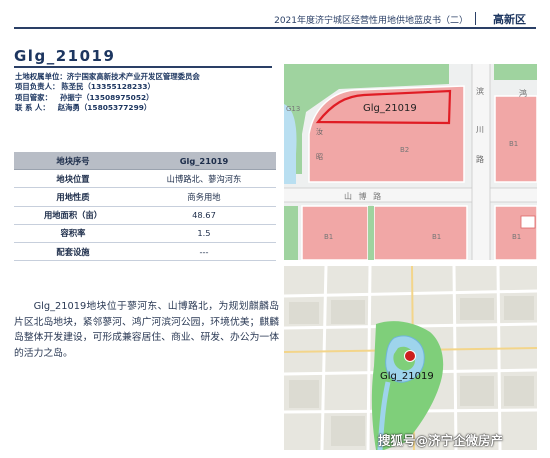 Image resolution: width=550 pixels, height=458 pixels. What do you see at coordinates (390, 108) in the screenshot?
I see `plot-map-label: Glg_21019` at bounding box center [390, 108].